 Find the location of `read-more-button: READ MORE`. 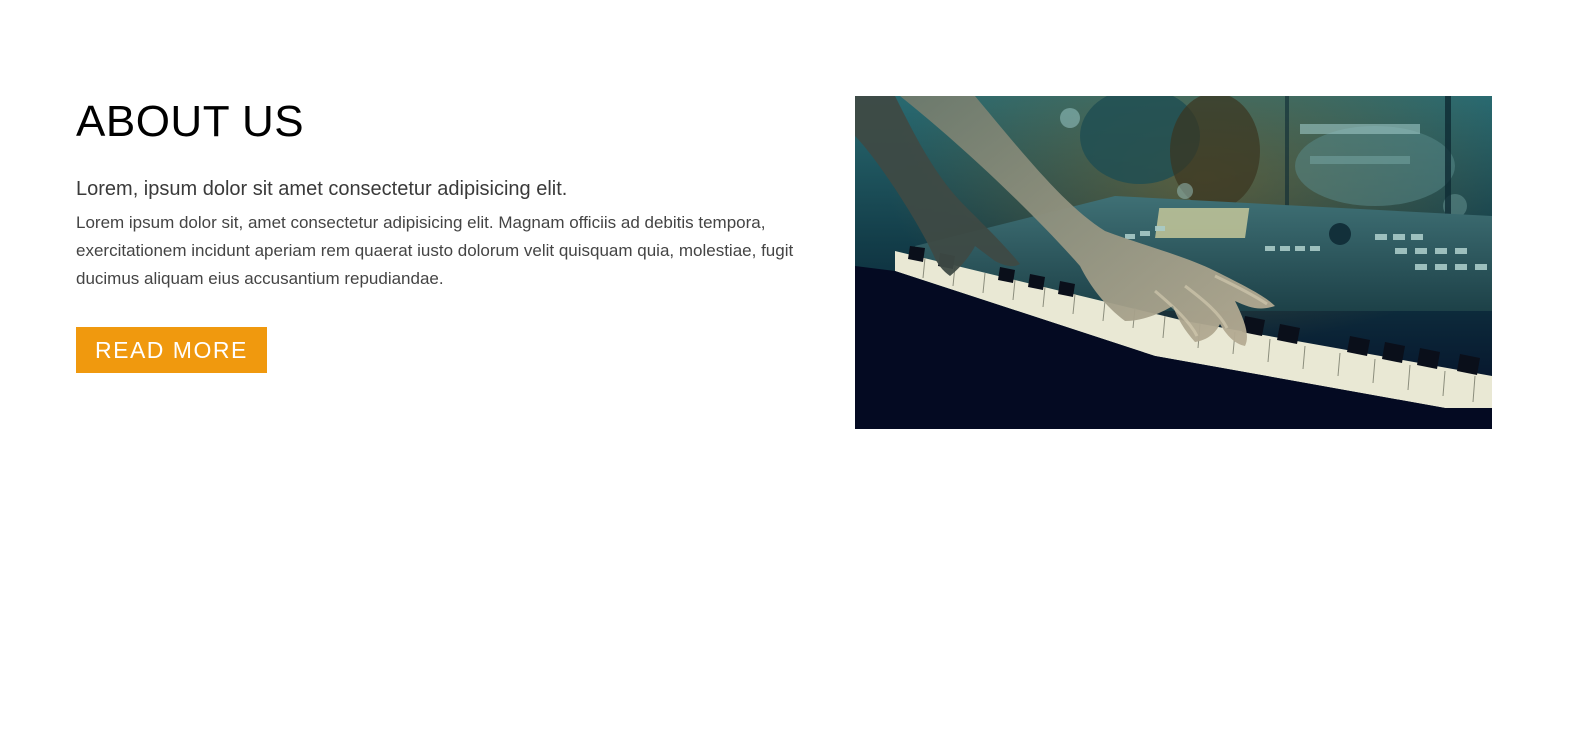

read-more-button: READ MORE is located at coordinates (171, 350).